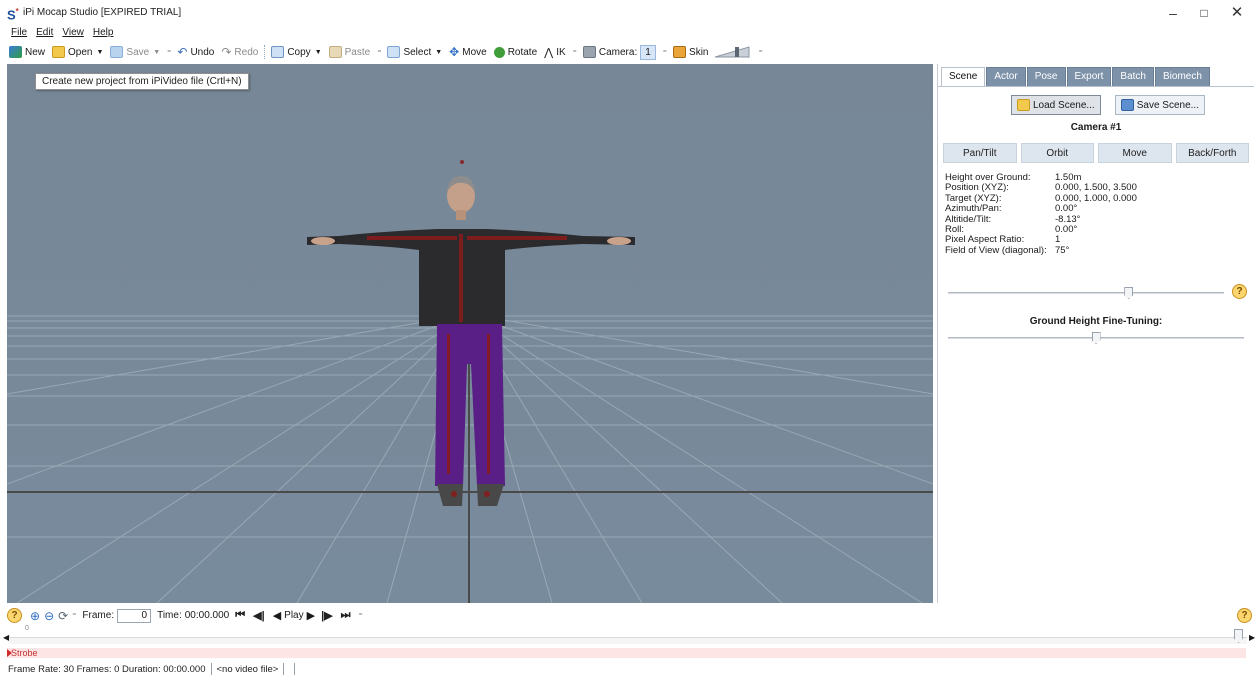  I want to click on menu-view: View, so click(73, 32).